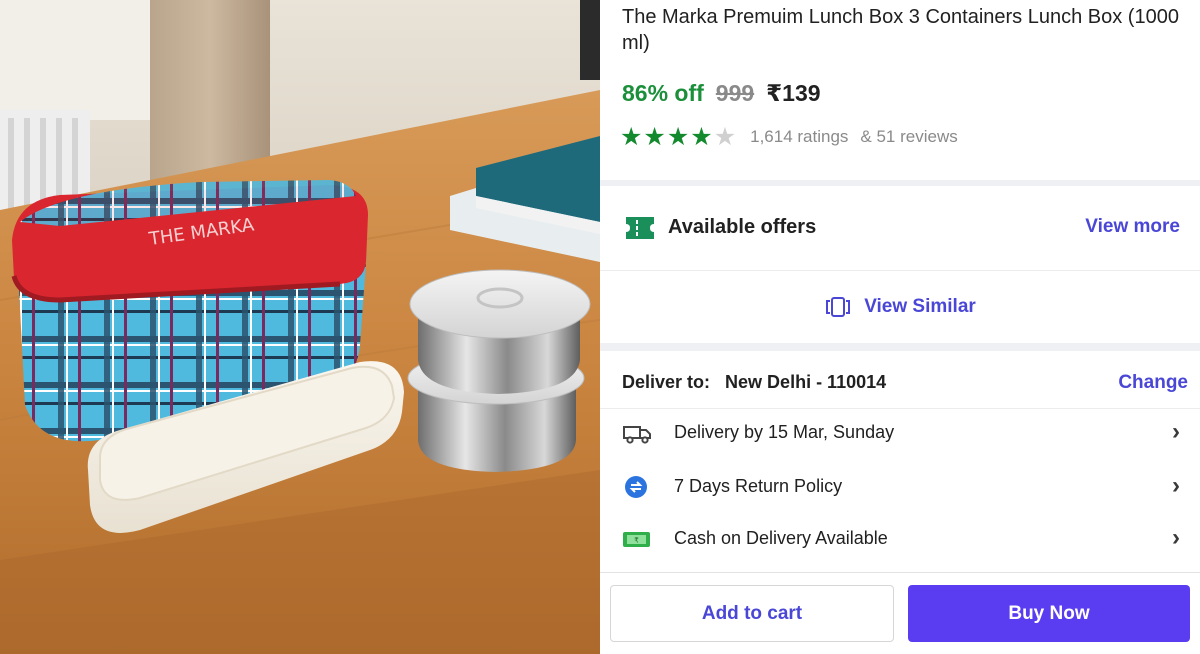 The height and width of the screenshot is (654, 1200). Describe the element at coordinates (637, 435) in the screenshot. I see `truck-icon` at that location.